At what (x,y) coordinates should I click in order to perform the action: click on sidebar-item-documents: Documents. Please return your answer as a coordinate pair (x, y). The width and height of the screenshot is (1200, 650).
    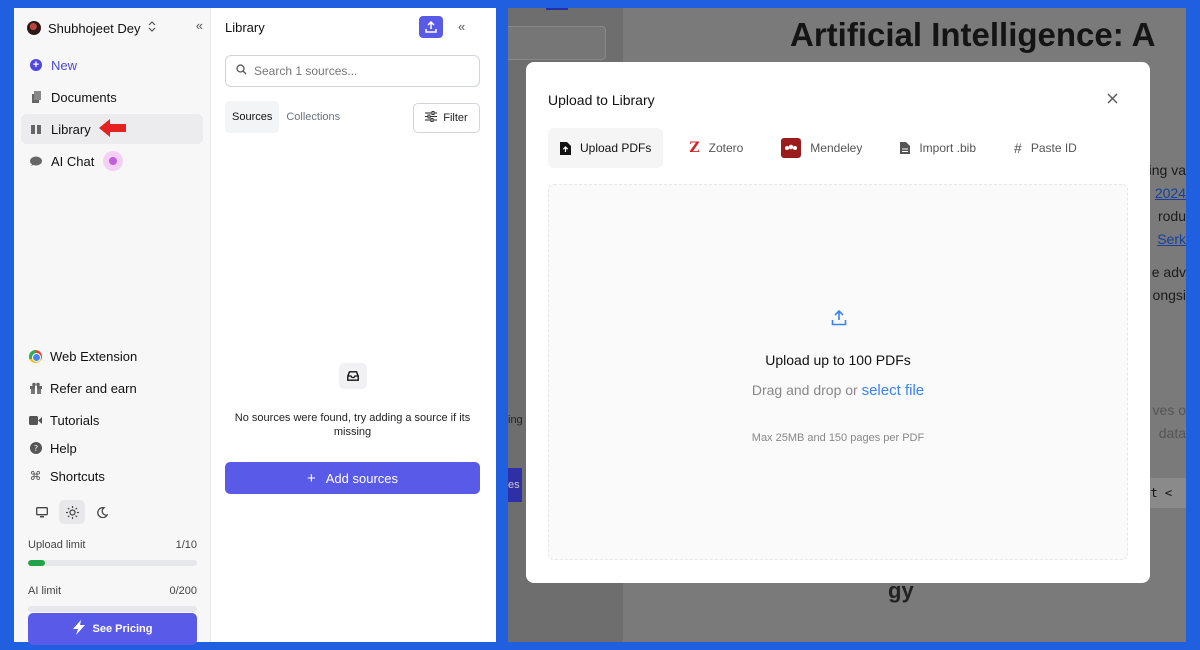
    Looking at the image, I should click on (112, 97).